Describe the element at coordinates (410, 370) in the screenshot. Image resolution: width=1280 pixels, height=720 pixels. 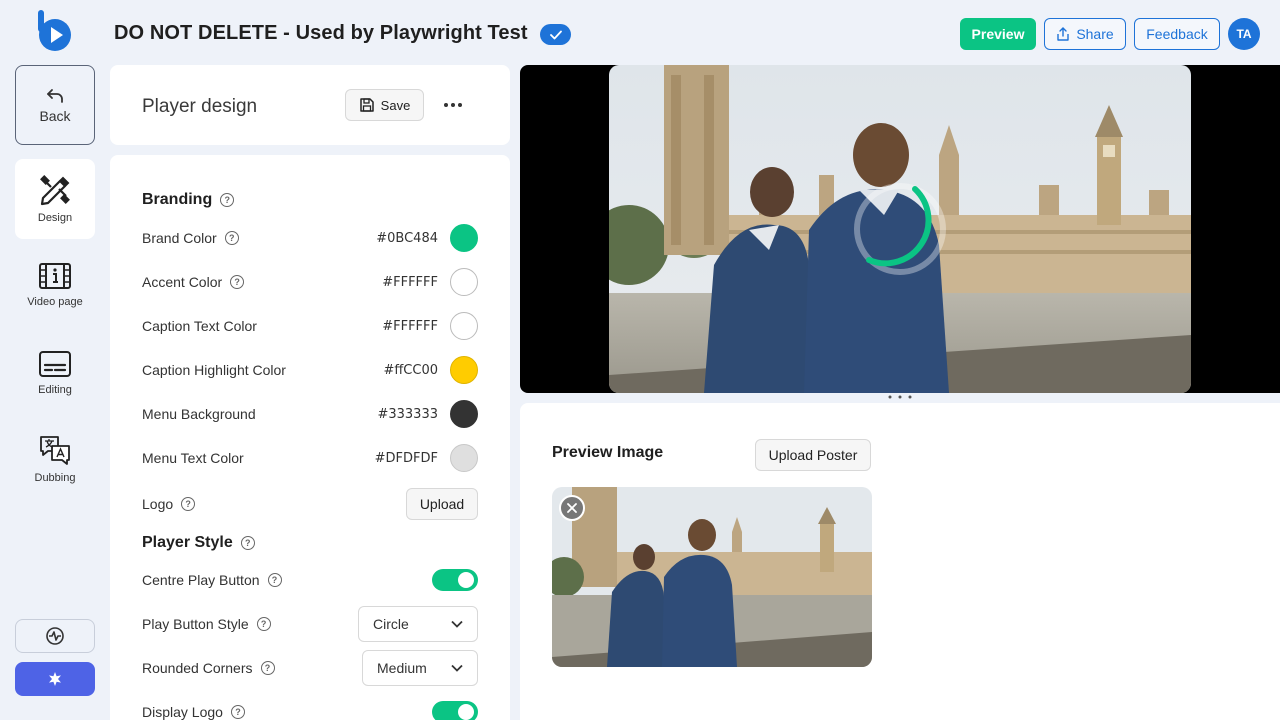
I see `color-value: #ffCC00` at that location.